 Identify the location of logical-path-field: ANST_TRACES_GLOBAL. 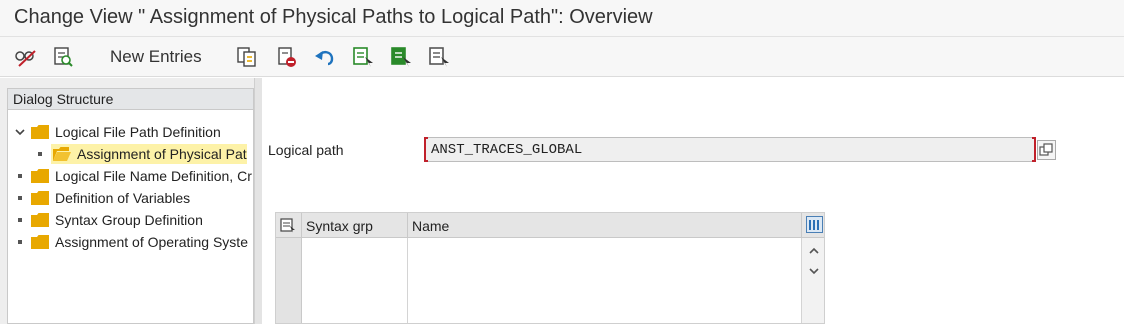
(730, 149).